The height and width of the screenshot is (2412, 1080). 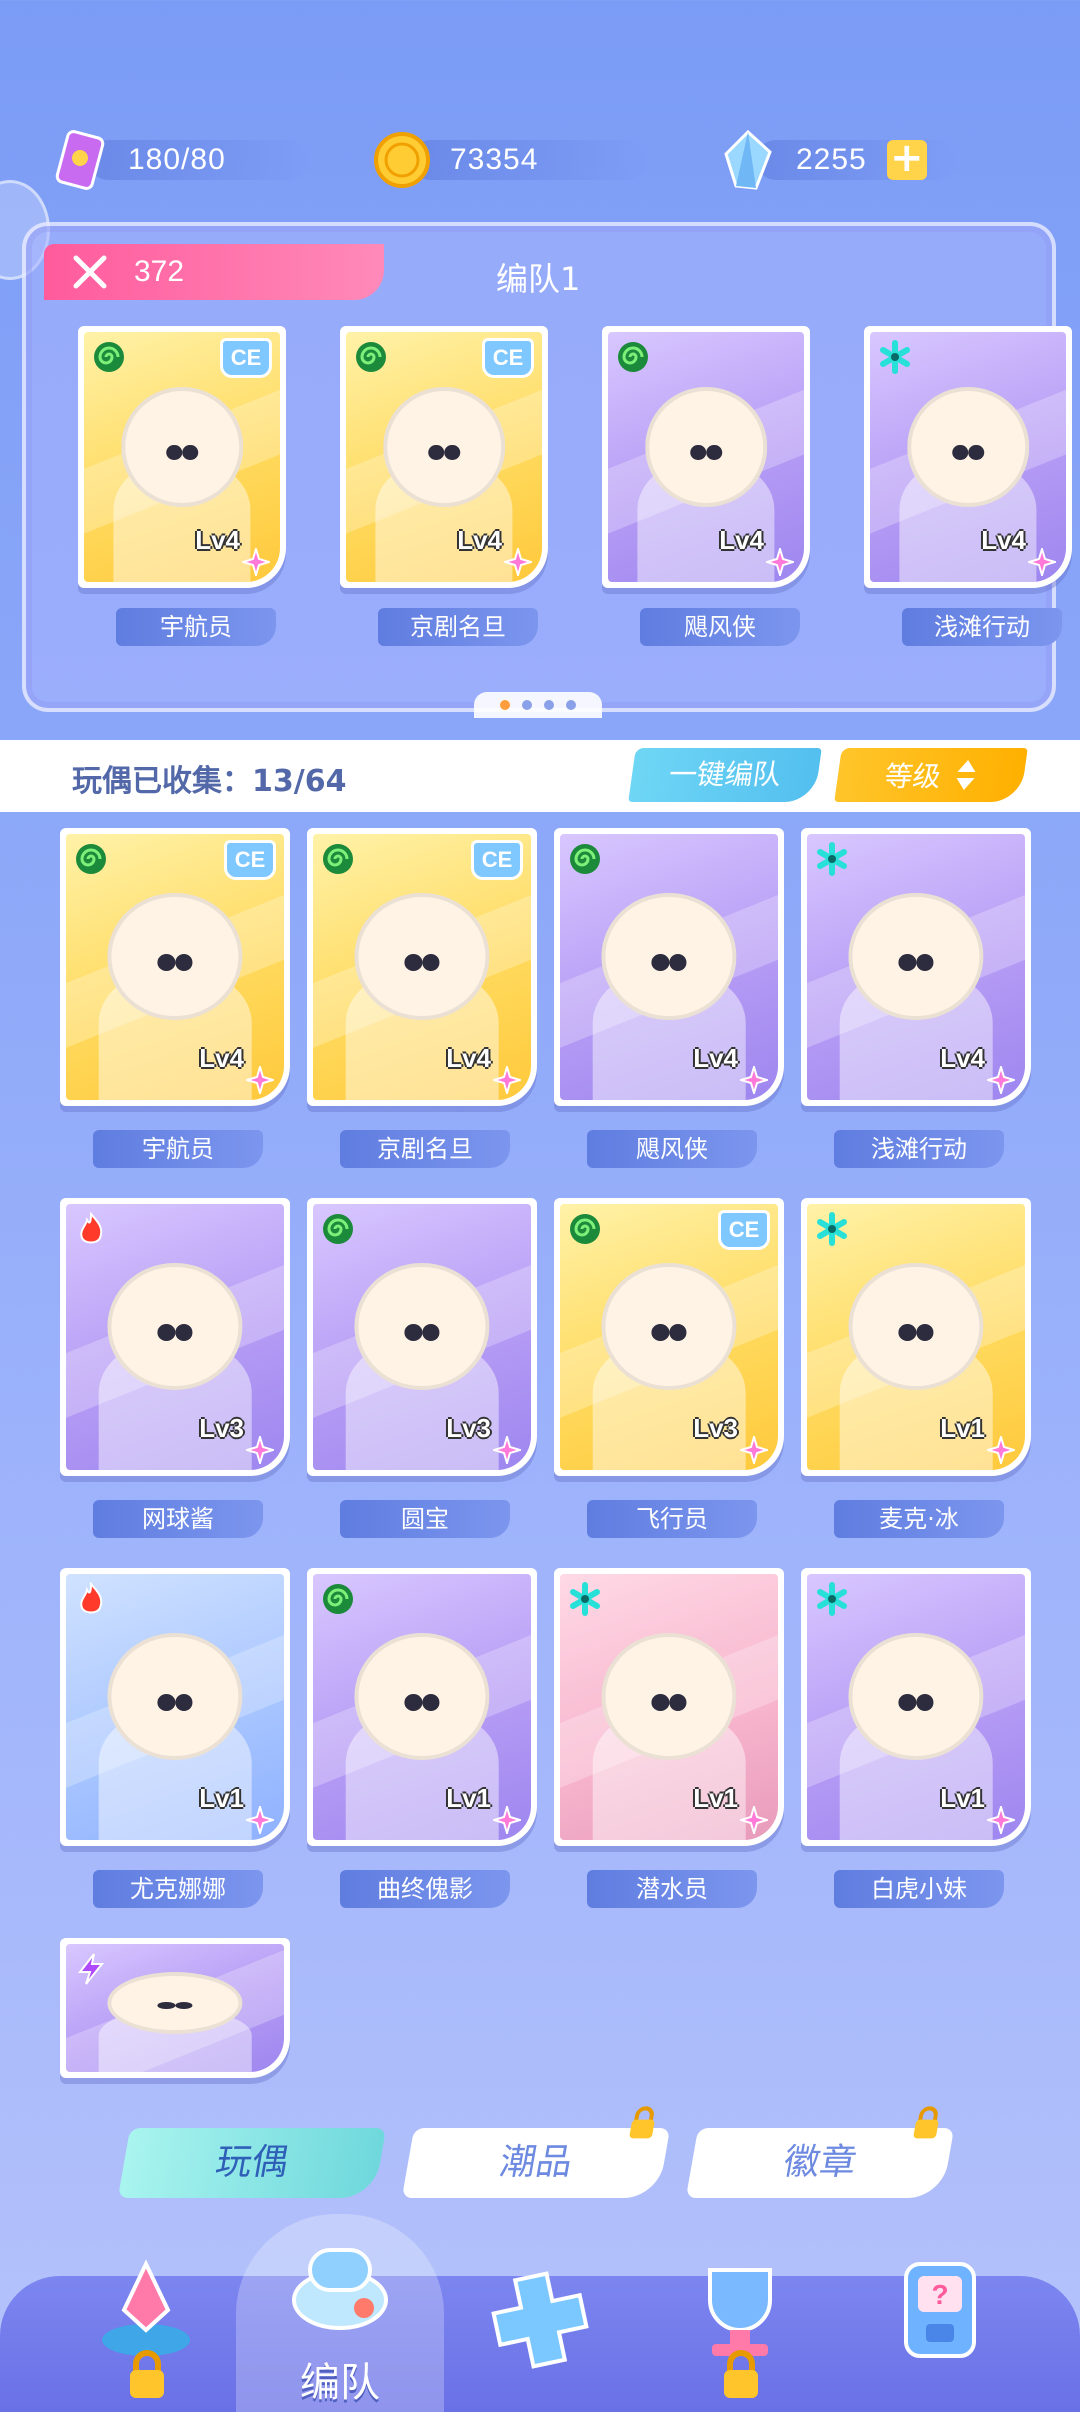 What do you see at coordinates (538, 279) in the screenshot?
I see `team-title: 编队1` at bounding box center [538, 279].